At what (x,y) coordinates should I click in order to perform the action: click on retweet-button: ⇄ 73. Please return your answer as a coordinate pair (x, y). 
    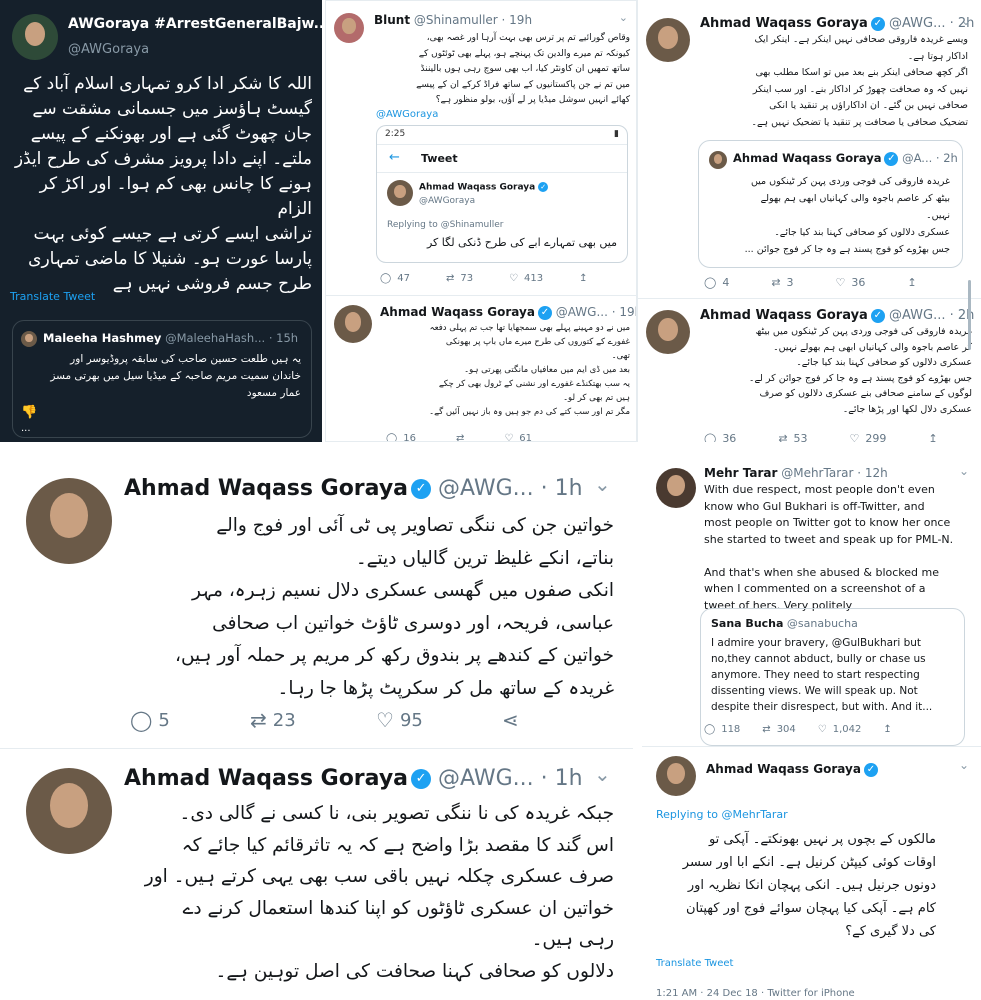
    Looking at the image, I should click on (459, 278).